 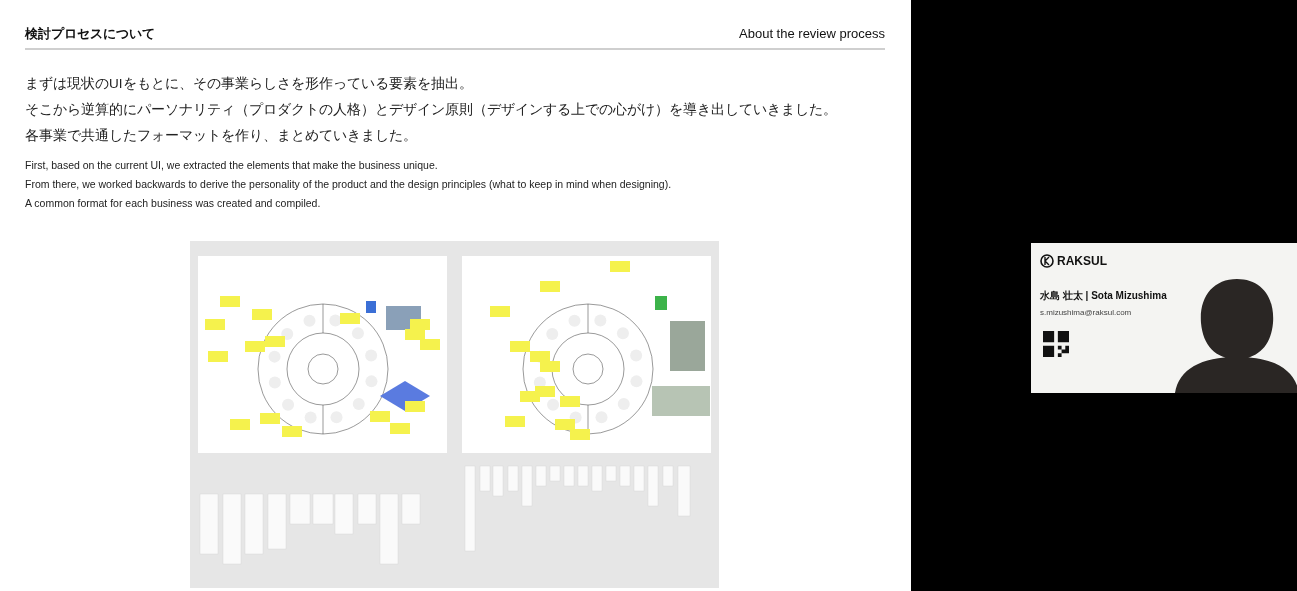 I want to click on speaker-name: 水島 壮太 | Sota Mizushima, so click(x=1103, y=296).